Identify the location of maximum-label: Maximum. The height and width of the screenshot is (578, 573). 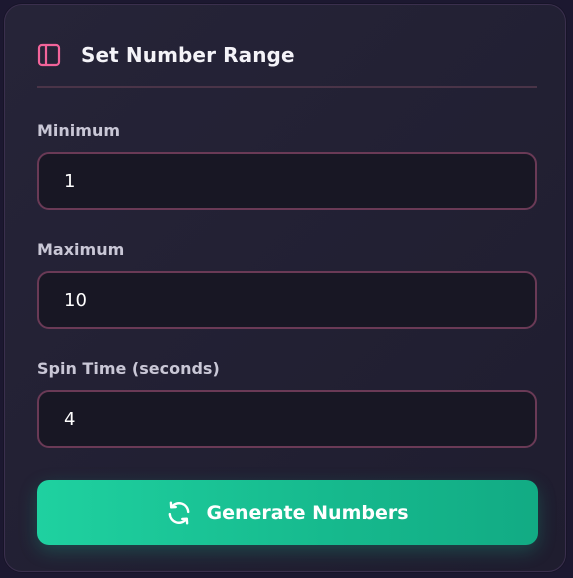
(81, 249).